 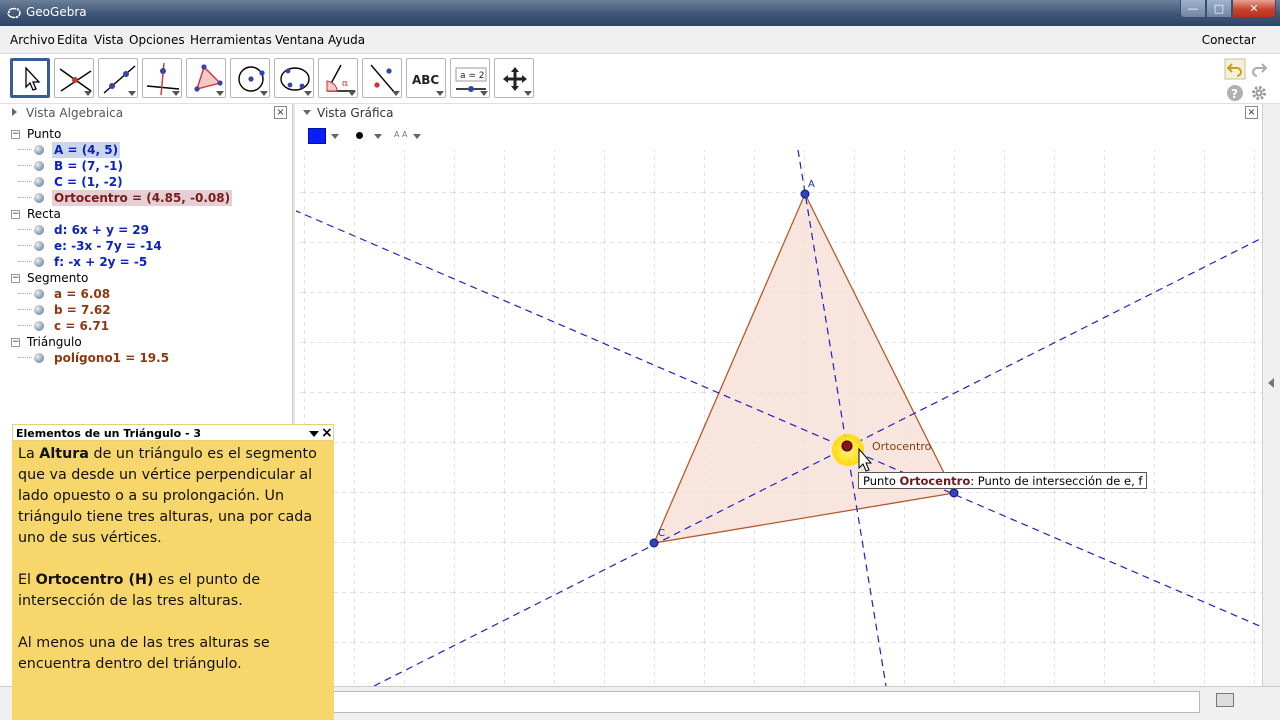 I want to click on menu-herramientas: Herramientas, so click(x=231, y=40).